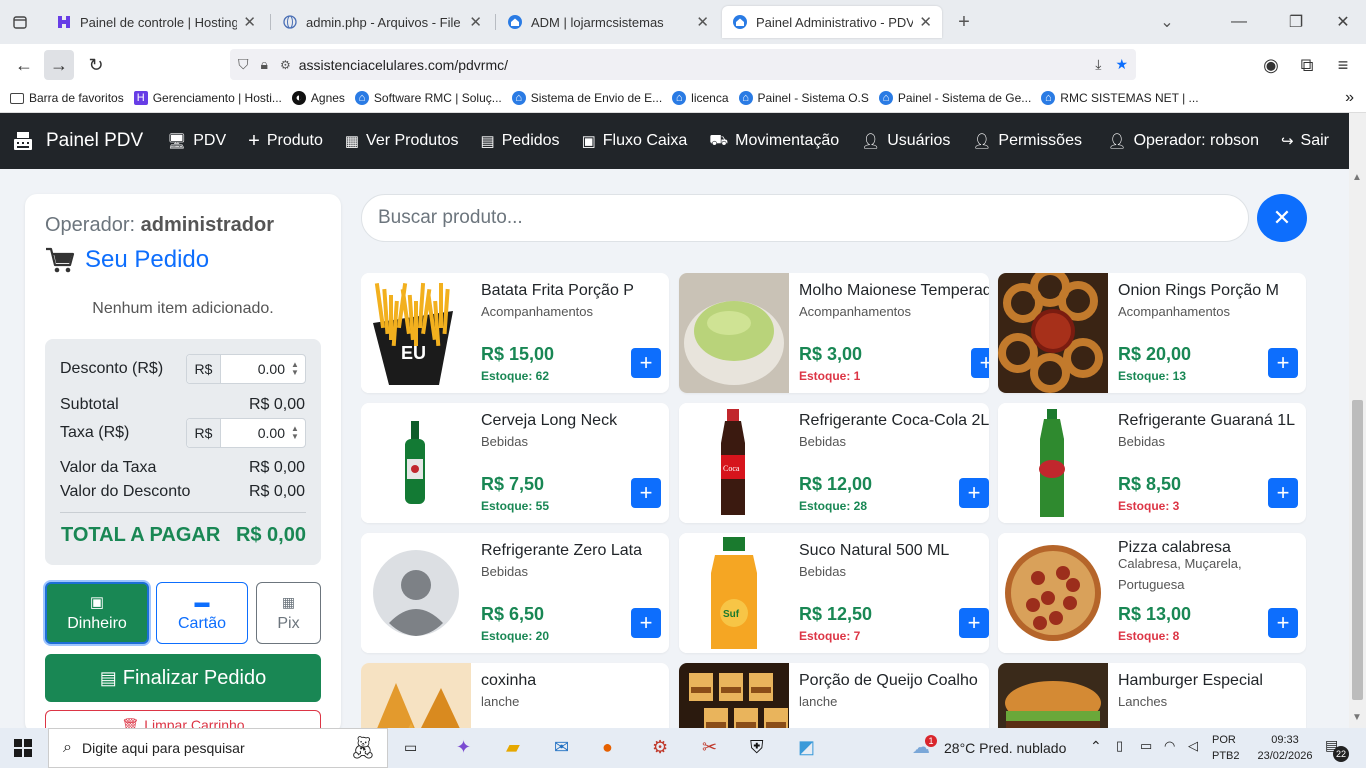 The image size is (1366, 768). What do you see at coordinates (264, 64) in the screenshot?
I see `lock-icon: 🔒︎` at bounding box center [264, 64].